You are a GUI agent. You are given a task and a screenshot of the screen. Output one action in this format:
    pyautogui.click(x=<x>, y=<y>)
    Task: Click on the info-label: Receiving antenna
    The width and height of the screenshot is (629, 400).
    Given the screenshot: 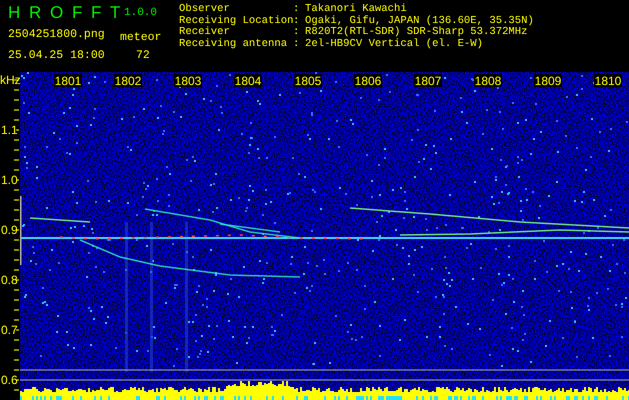 What is the action you would take?
    pyautogui.click(x=233, y=44)
    